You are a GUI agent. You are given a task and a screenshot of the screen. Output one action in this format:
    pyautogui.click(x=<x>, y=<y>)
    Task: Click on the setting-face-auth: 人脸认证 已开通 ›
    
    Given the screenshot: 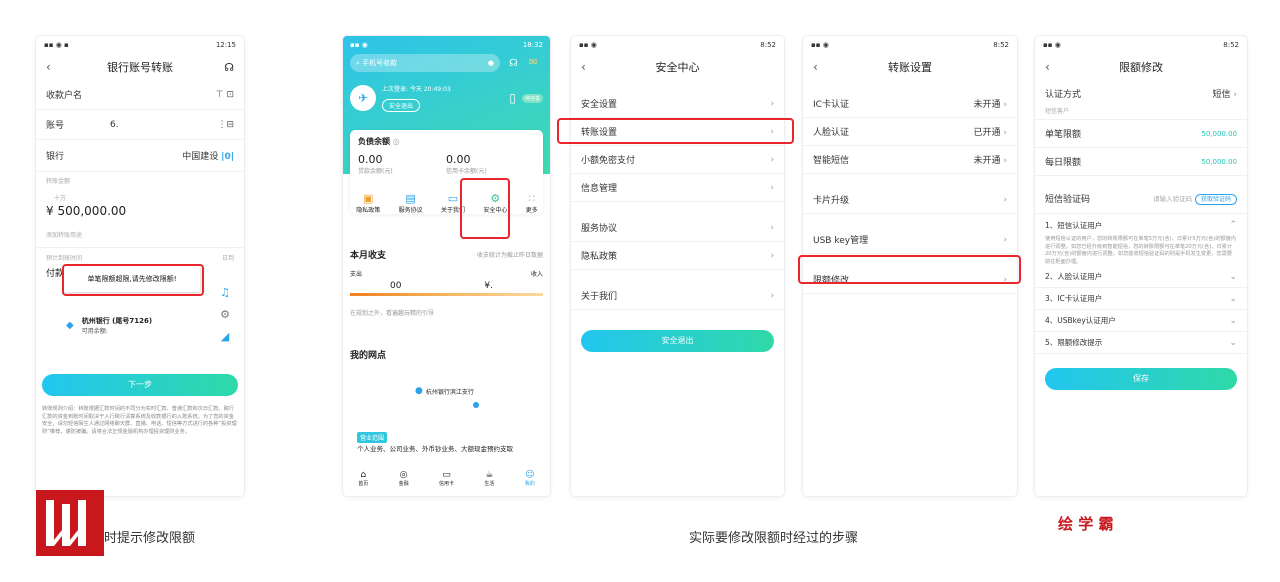 What is the action you would take?
    pyautogui.click(x=910, y=132)
    